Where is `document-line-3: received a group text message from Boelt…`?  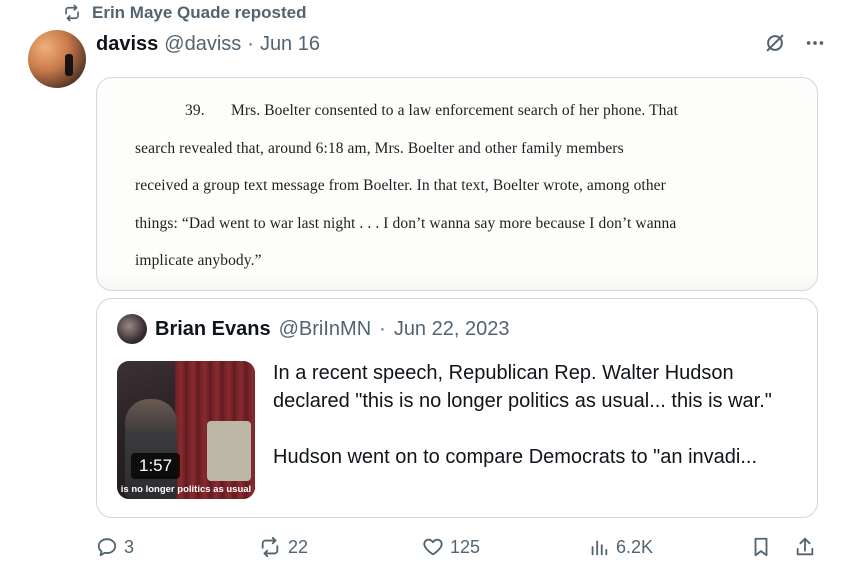
document-line-3: received a group text message from Boelt… is located at coordinates (400, 185).